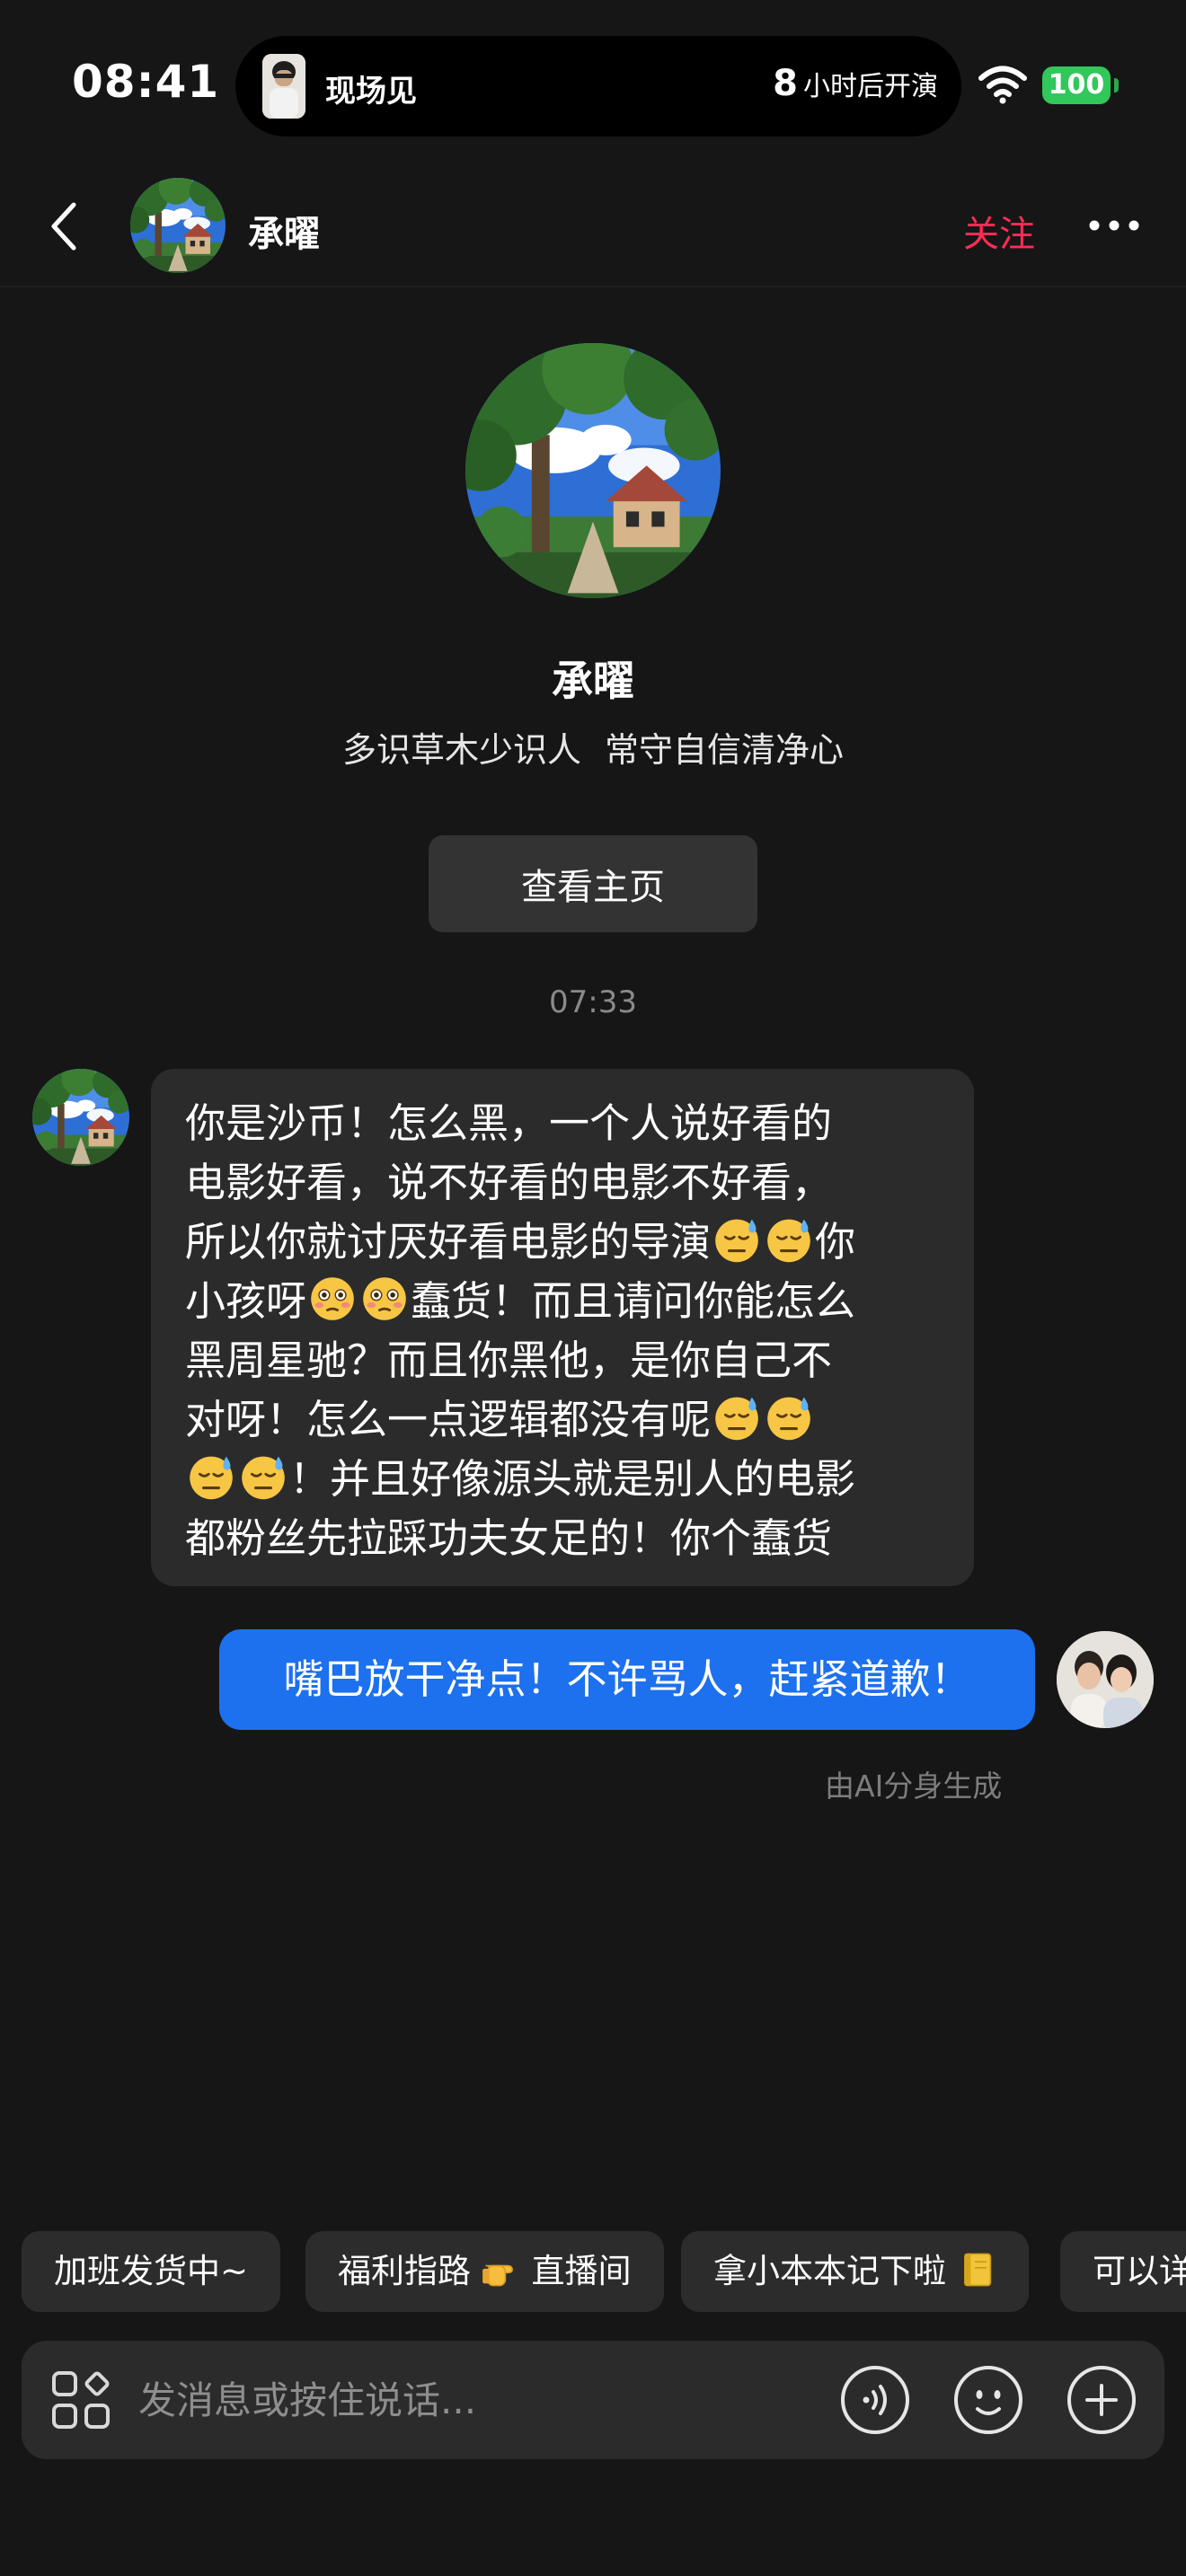  What do you see at coordinates (593, 750) in the screenshot?
I see `profile-bio: 多识草木少识人 常守自信清净心` at bounding box center [593, 750].